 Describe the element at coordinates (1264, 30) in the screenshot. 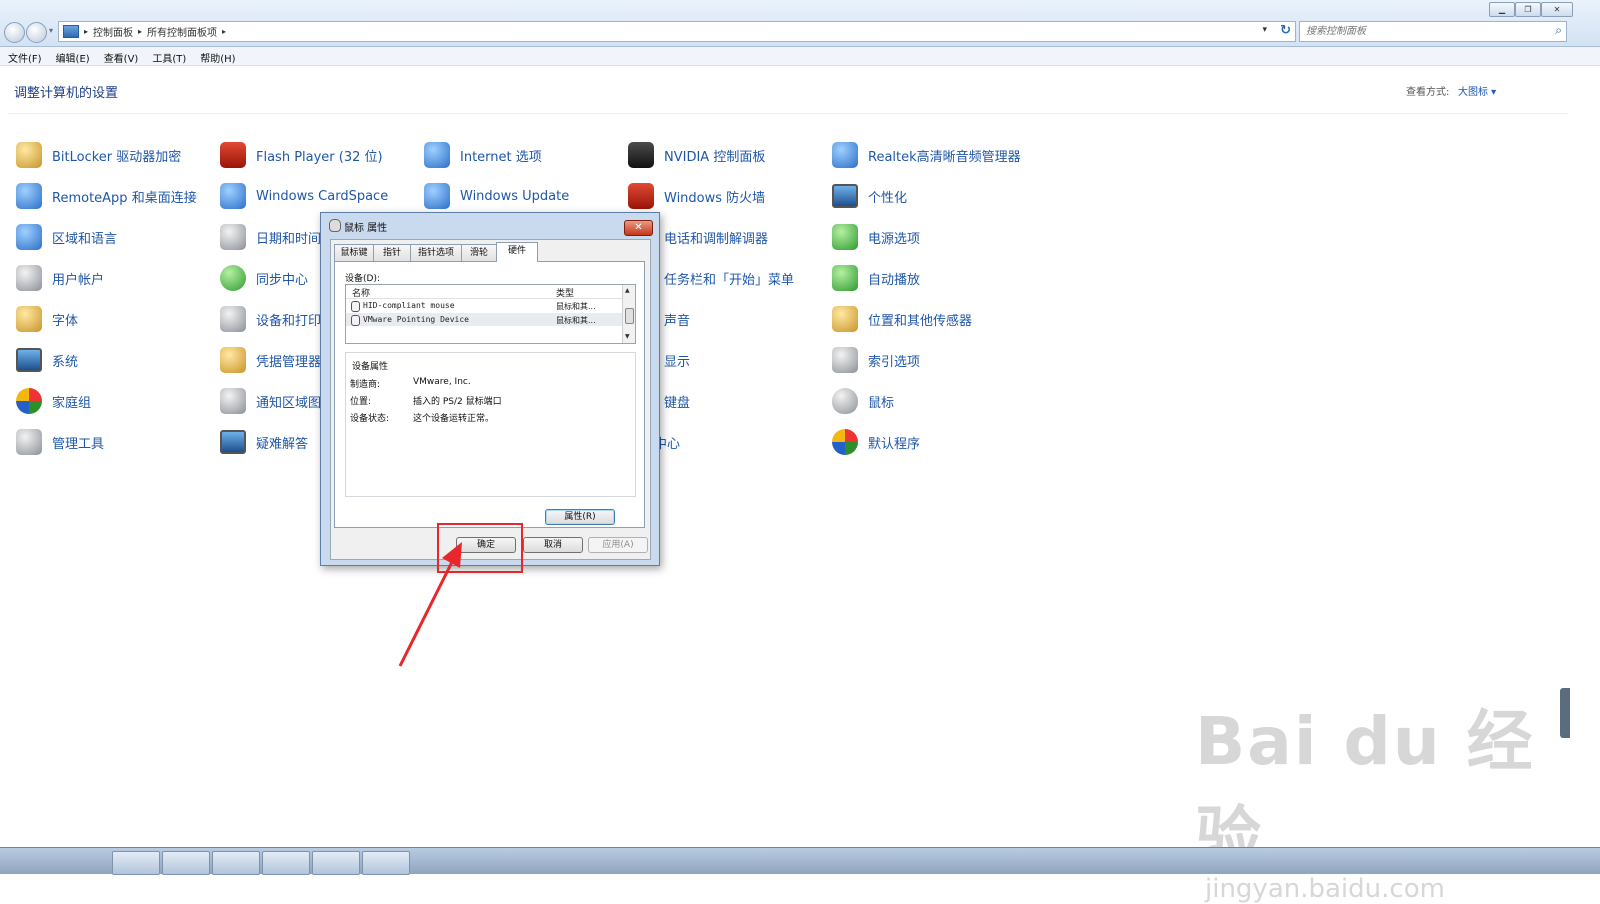

I see `address-dropdown-icon: ▾` at that location.